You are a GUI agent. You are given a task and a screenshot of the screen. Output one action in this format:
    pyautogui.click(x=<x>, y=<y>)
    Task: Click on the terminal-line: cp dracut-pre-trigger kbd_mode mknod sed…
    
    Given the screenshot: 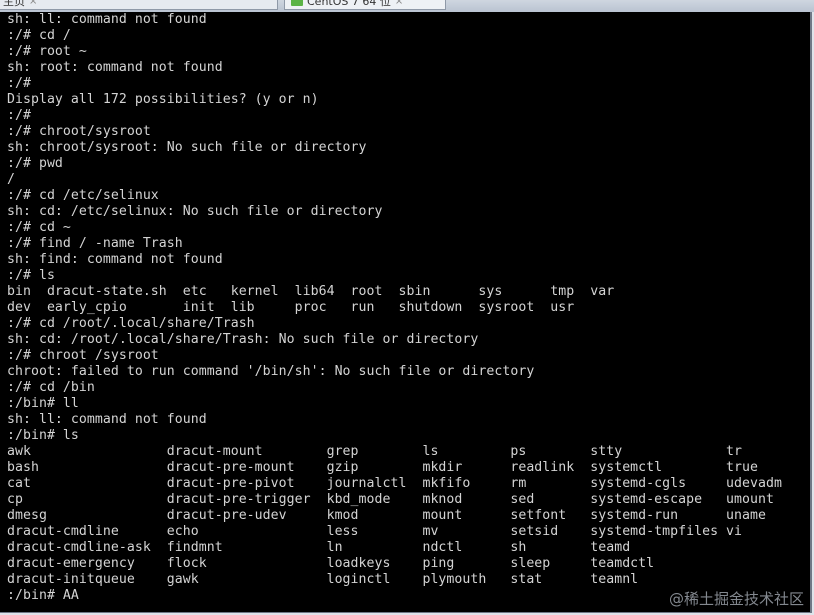 What is the action you would take?
    pyautogui.click(x=390, y=499)
    